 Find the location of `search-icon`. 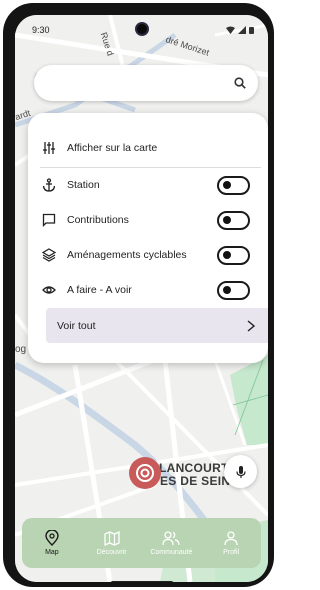

search-icon is located at coordinates (240, 83).